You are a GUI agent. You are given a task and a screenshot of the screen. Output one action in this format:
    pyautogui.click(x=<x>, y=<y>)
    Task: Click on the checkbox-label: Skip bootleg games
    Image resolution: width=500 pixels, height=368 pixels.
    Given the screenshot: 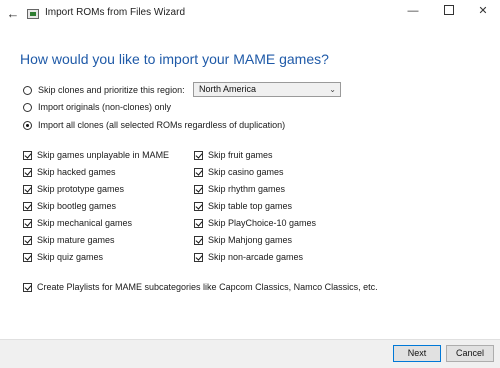 What is the action you would take?
    pyautogui.click(x=77, y=206)
    